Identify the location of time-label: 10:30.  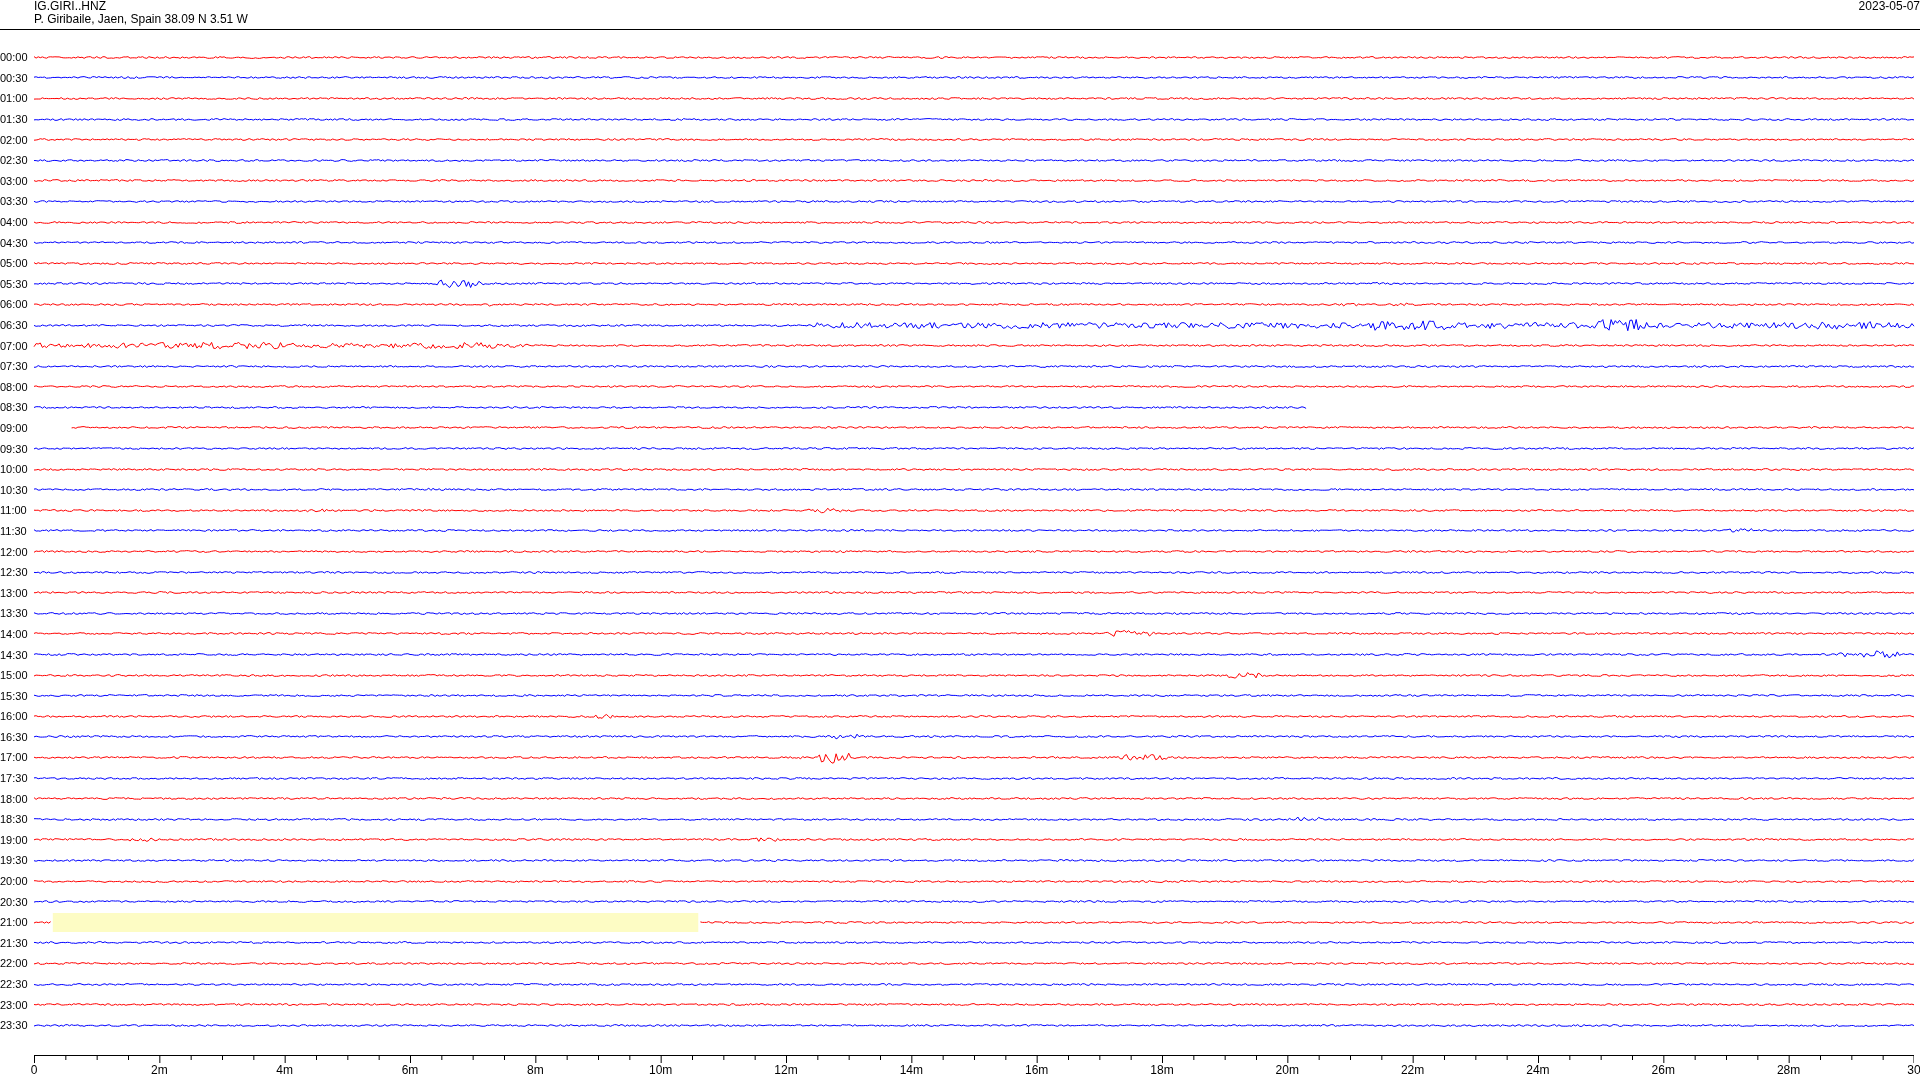
(14, 489).